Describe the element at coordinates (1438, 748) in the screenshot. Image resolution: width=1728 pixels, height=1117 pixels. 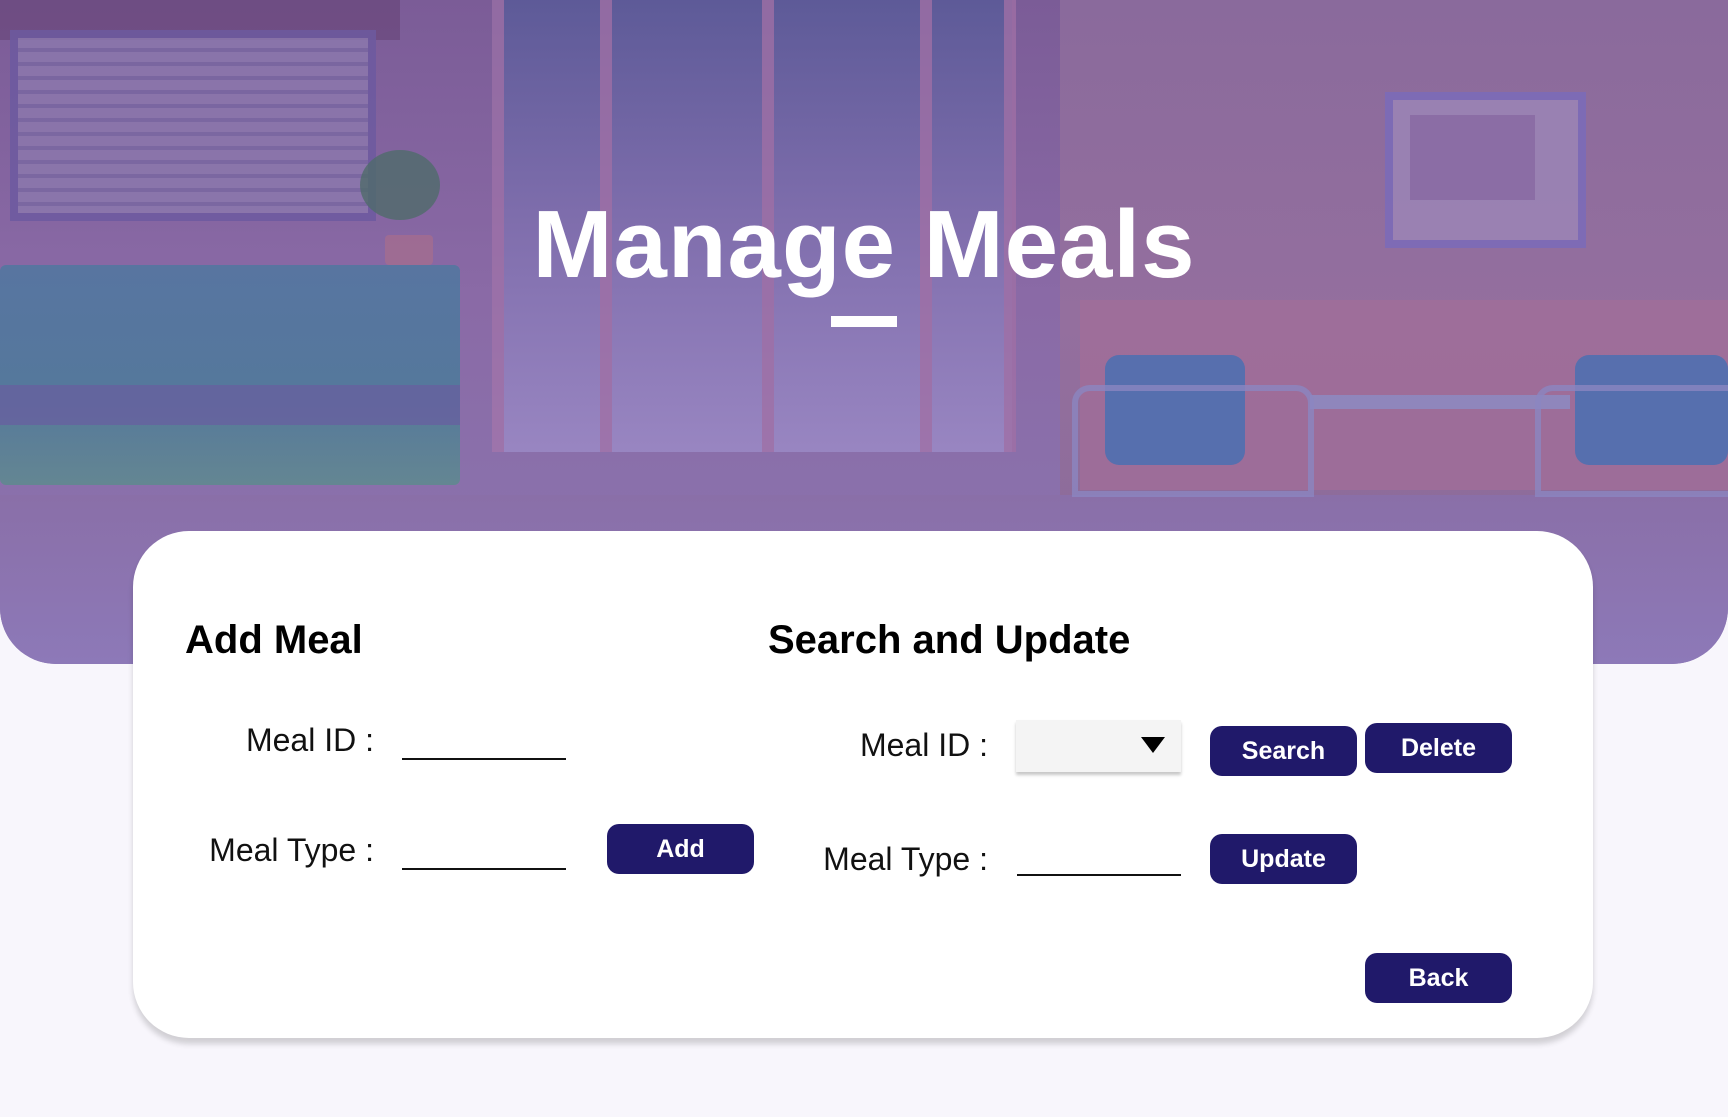
I see `delete-button: Delete` at that location.